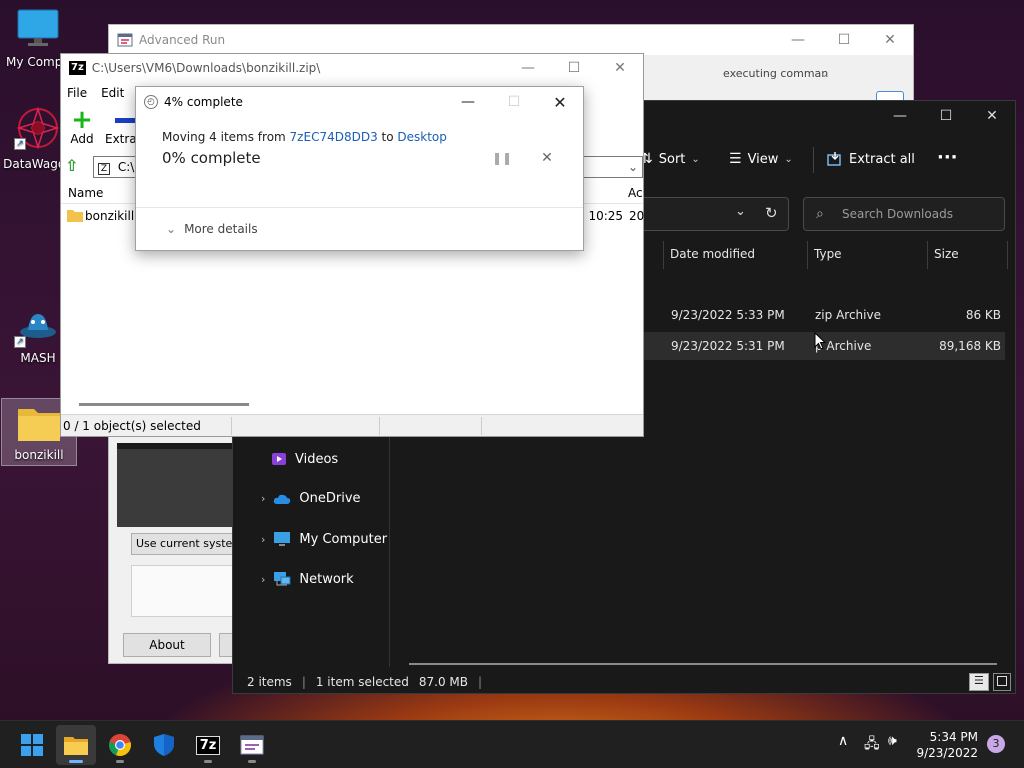 This screenshot has width=1024, height=768. Describe the element at coordinates (953, 737) in the screenshot. I see `clock-time: 5:34 PM` at that location.